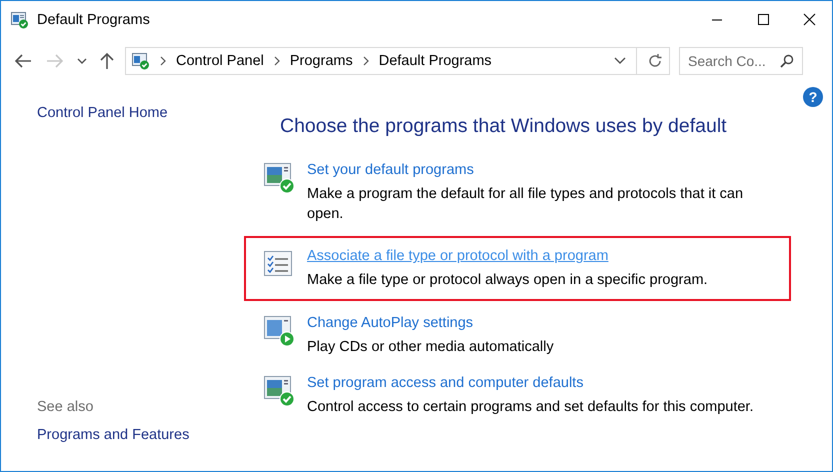 The height and width of the screenshot is (472, 833). Describe the element at coordinates (530, 383) in the screenshot. I see `task-link: Set program access and computer defaults` at that location.